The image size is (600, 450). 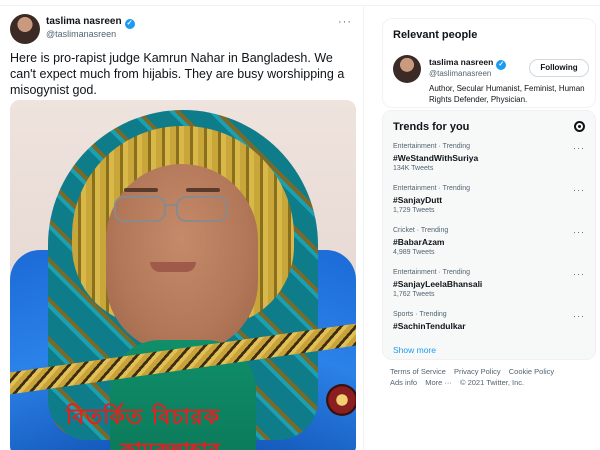 I want to click on photo-face, so click(x=182, y=258).